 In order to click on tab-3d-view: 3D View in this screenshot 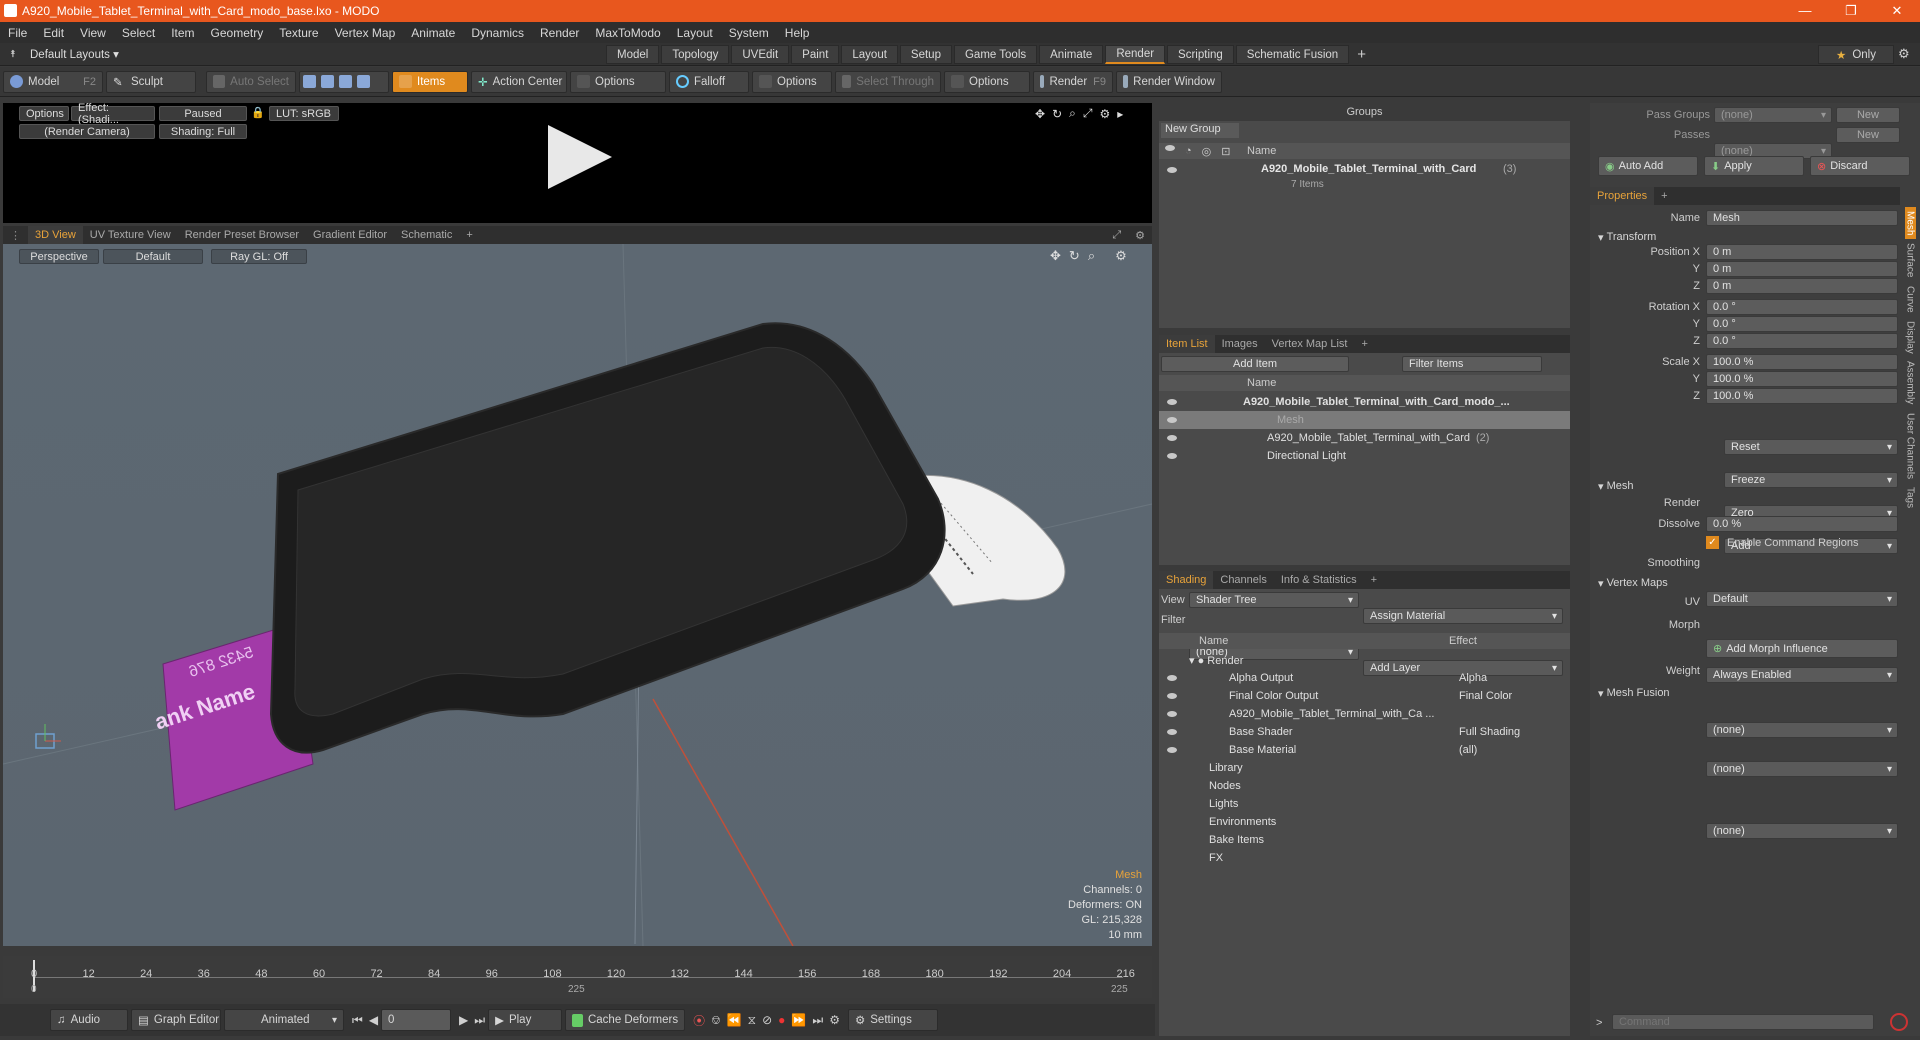, I will do `click(55, 235)`.